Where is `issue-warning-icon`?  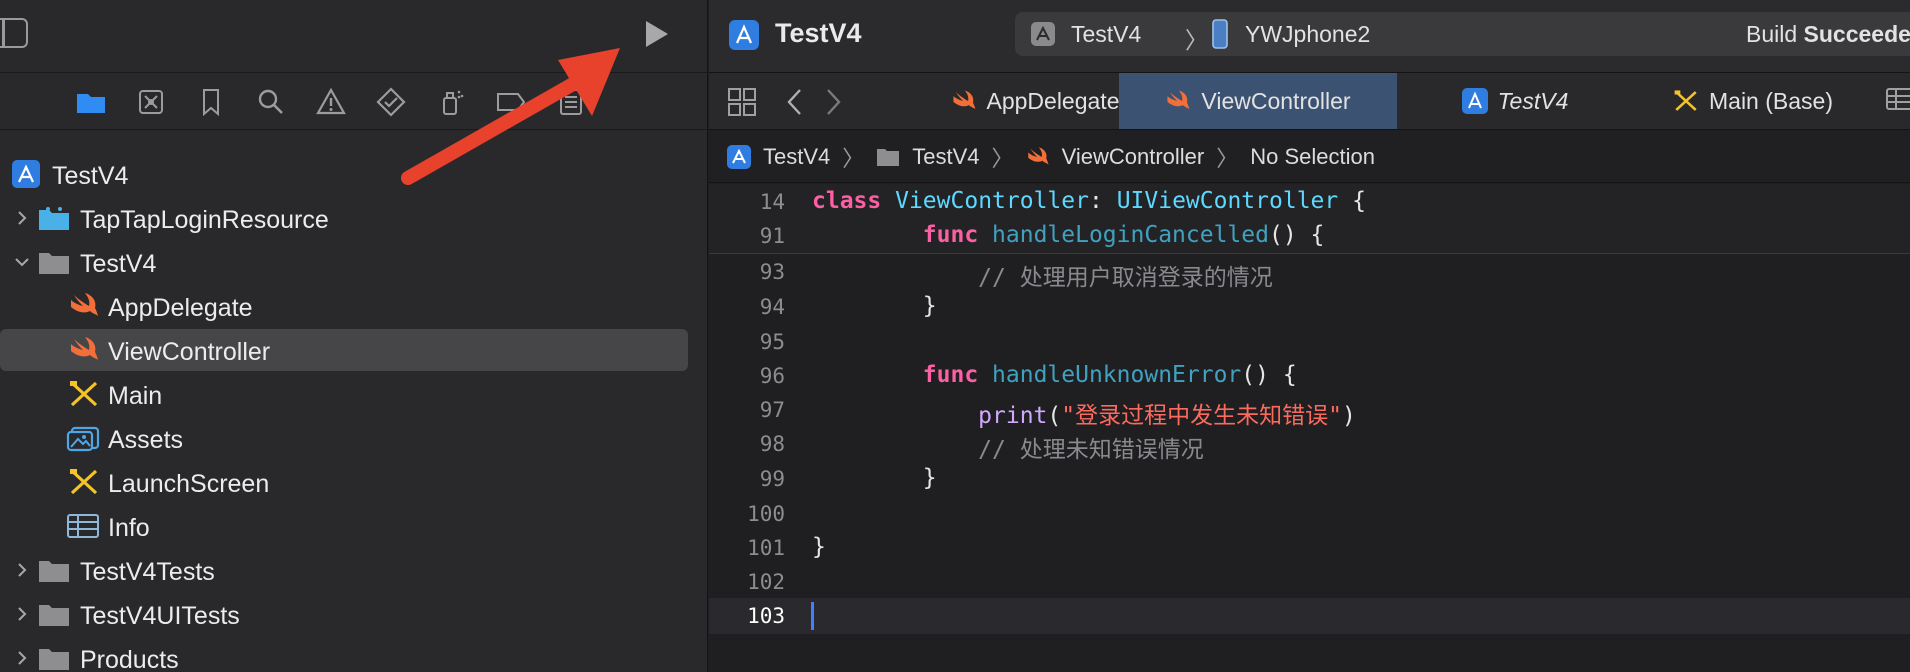
issue-warning-icon is located at coordinates (331, 102).